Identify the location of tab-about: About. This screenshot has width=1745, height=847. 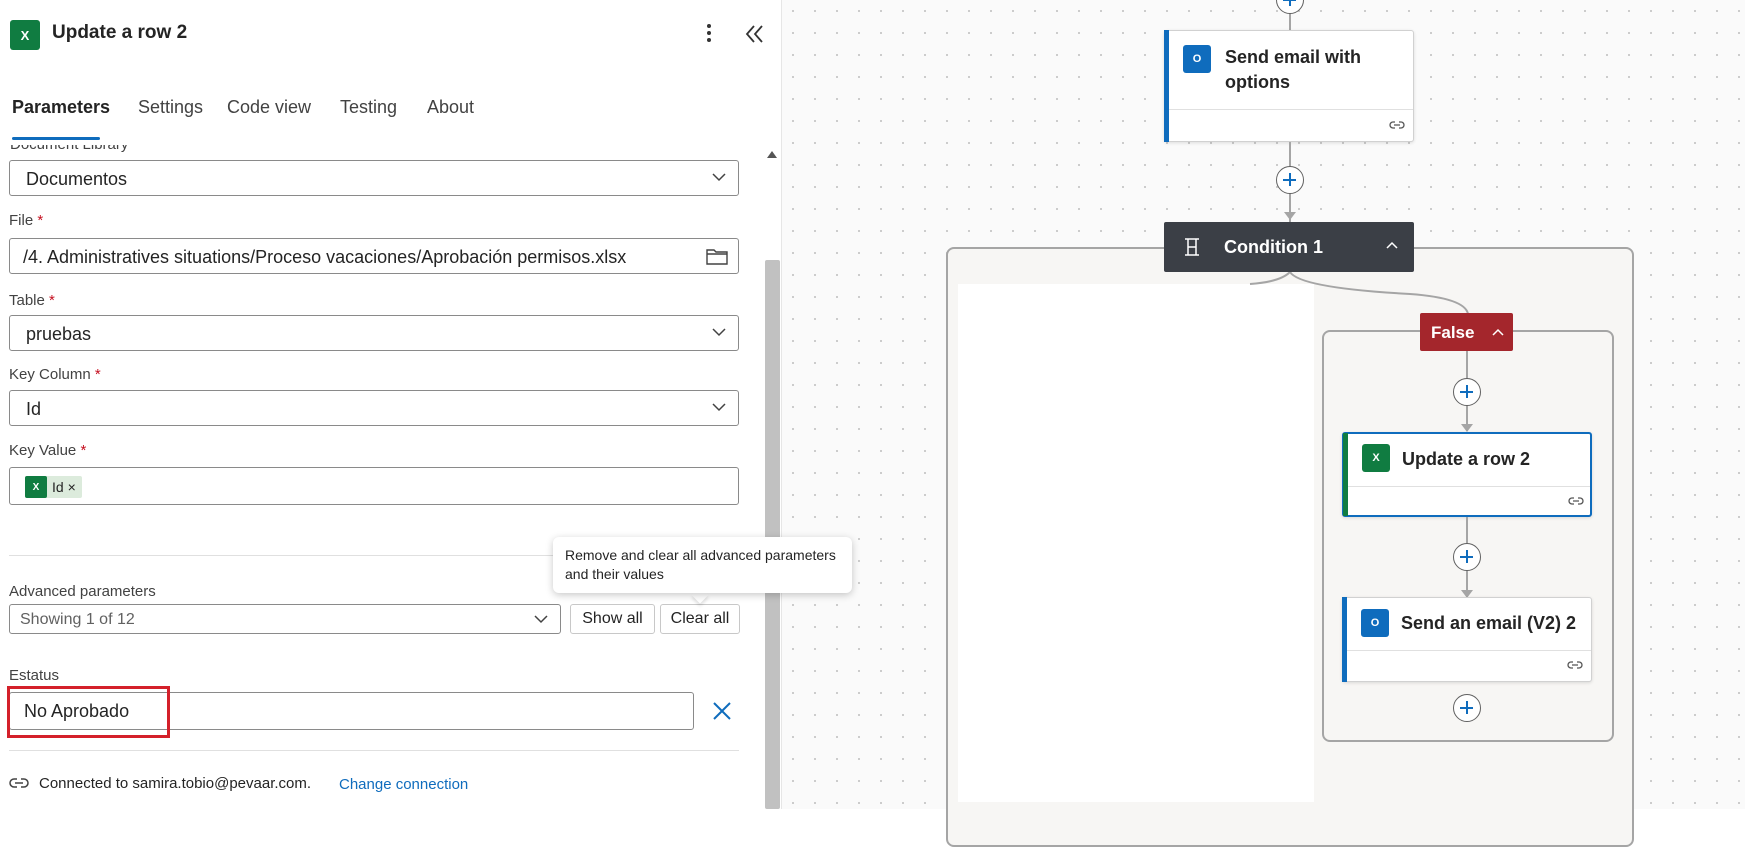
(450, 107).